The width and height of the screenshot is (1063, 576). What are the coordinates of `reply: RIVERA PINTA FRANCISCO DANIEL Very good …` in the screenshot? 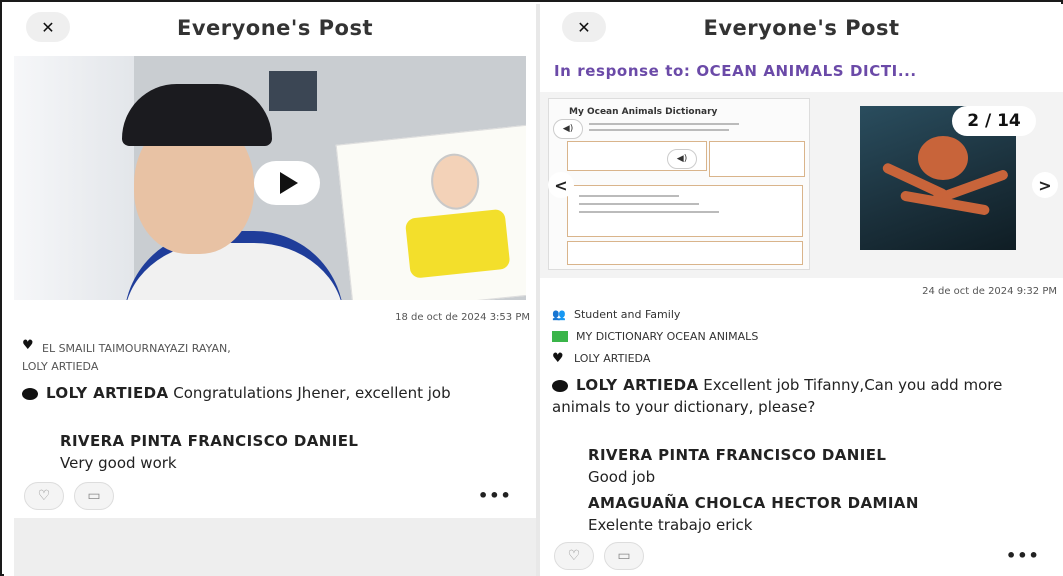 It's located at (209, 452).